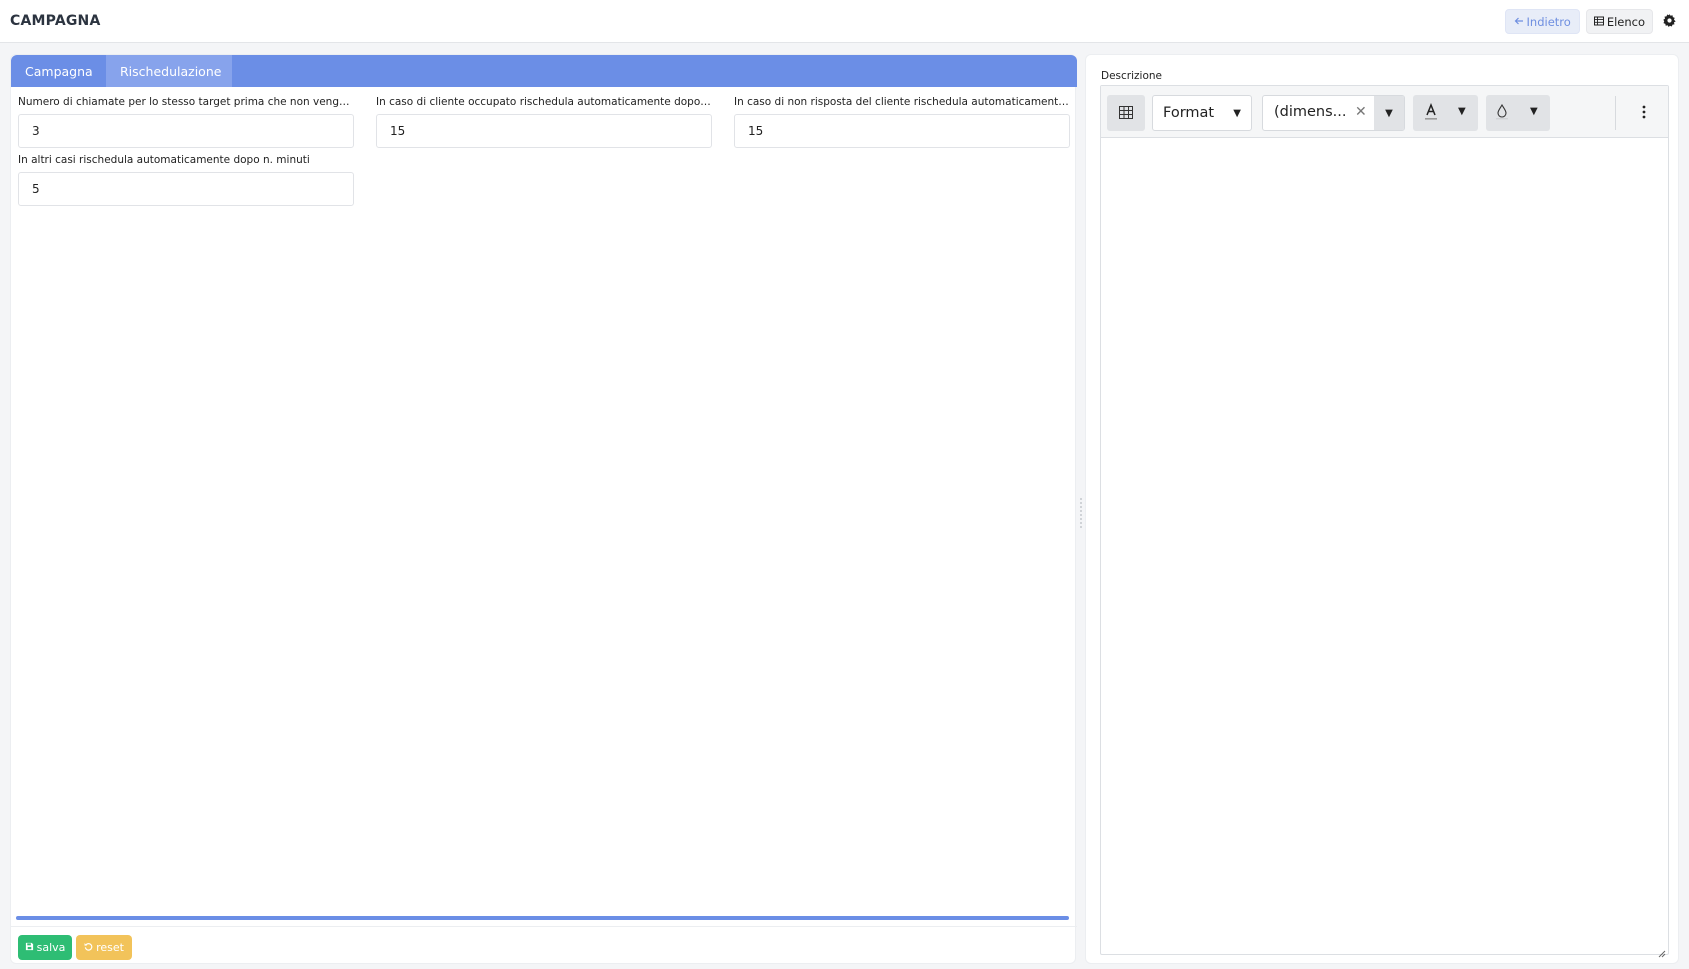 Image resolution: width=1689 pixels, height=969 pixels. I want to click on font-size-select: (dimens... ✕ ▼, so click(1333, 113).